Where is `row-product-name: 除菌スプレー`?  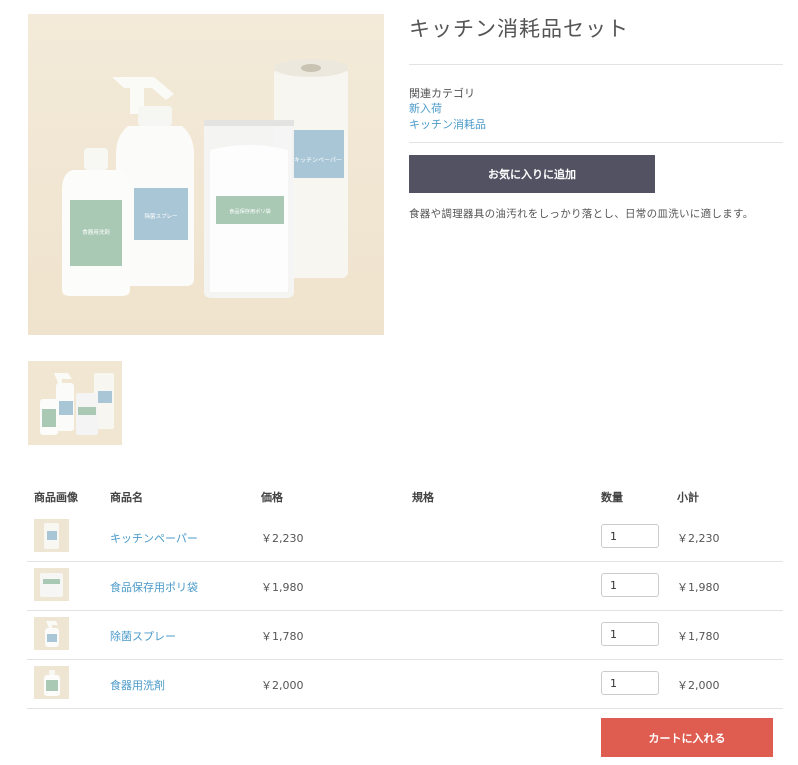 row-product-name: 除菌スプレー is located at coordinates (143, 636).